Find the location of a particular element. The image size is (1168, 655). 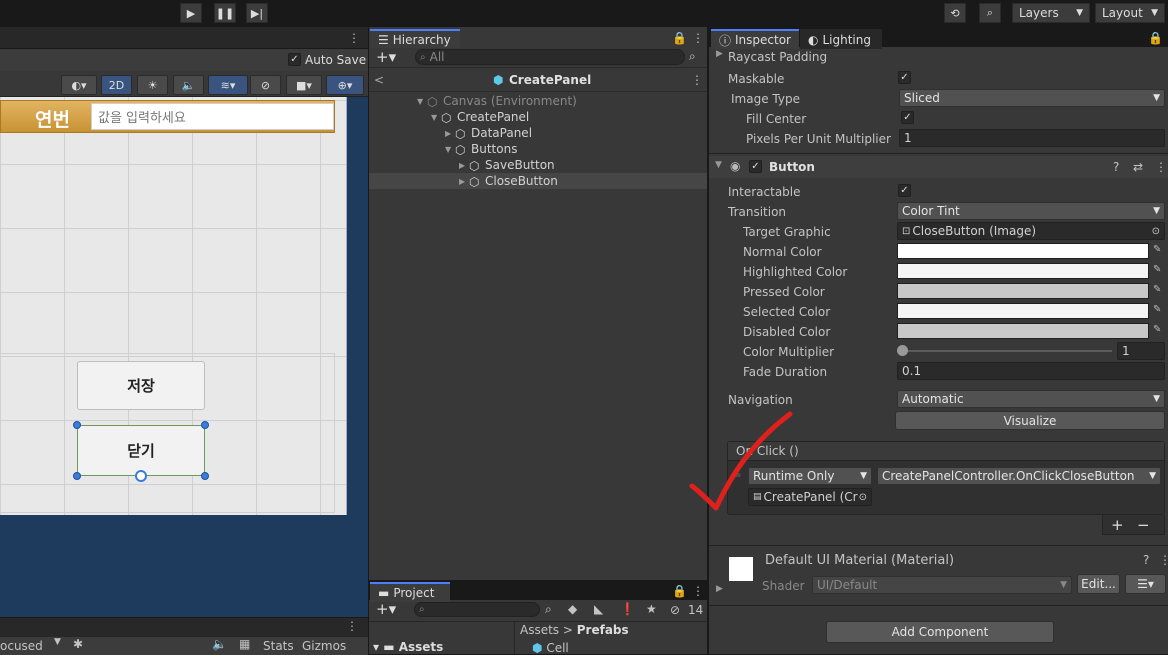

rect-handle-top-left is located at coordinates (77, 425).